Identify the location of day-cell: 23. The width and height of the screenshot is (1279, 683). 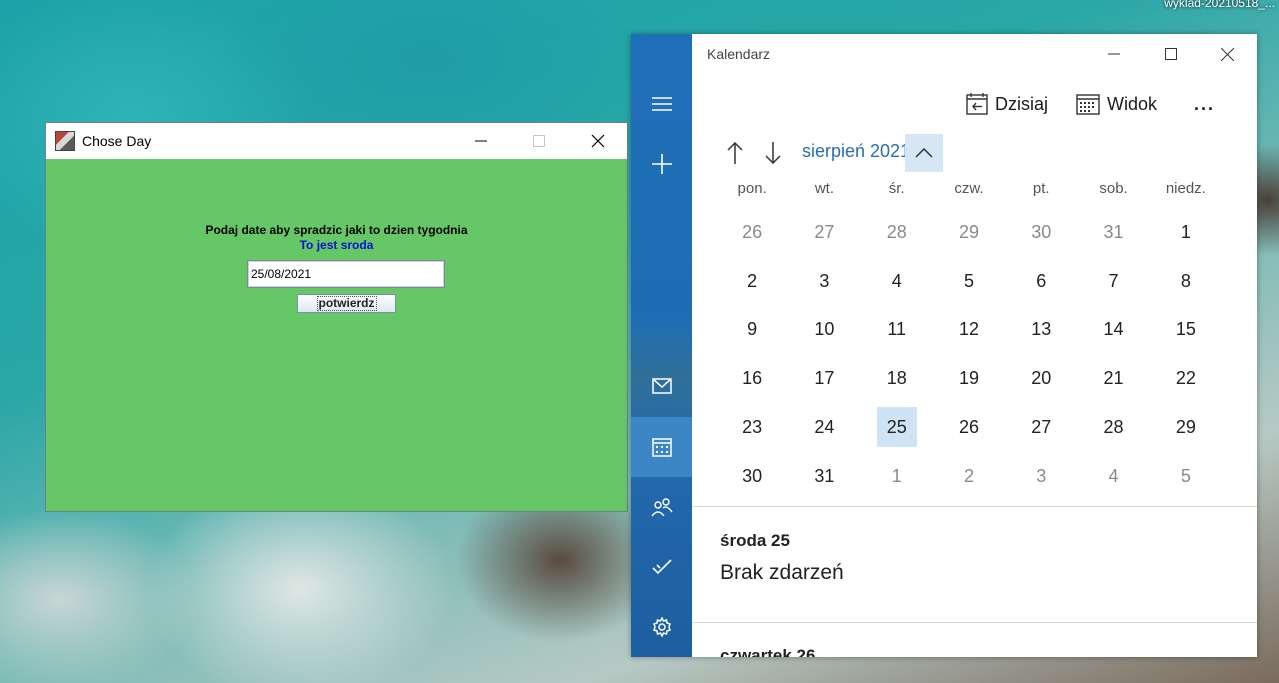
(752, 427).